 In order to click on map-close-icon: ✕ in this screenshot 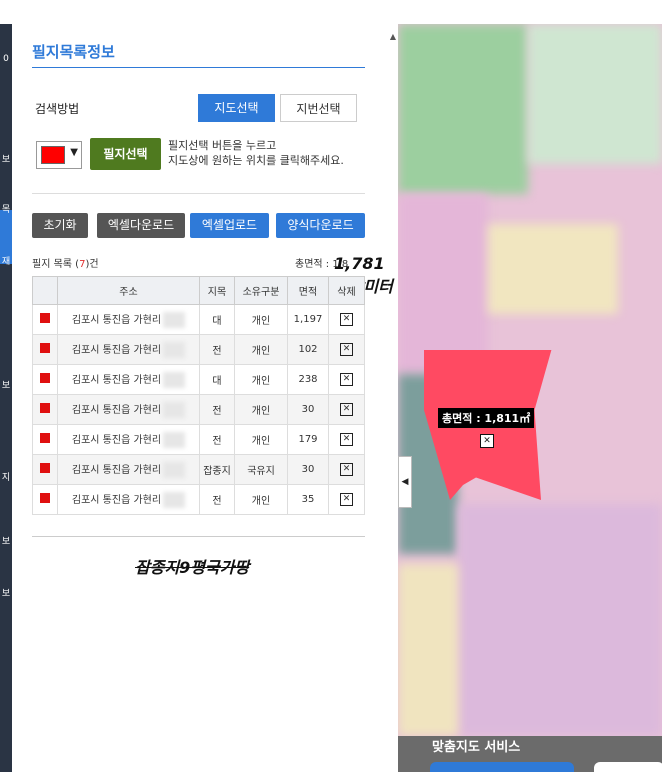, I will do `click(487, 441)`.